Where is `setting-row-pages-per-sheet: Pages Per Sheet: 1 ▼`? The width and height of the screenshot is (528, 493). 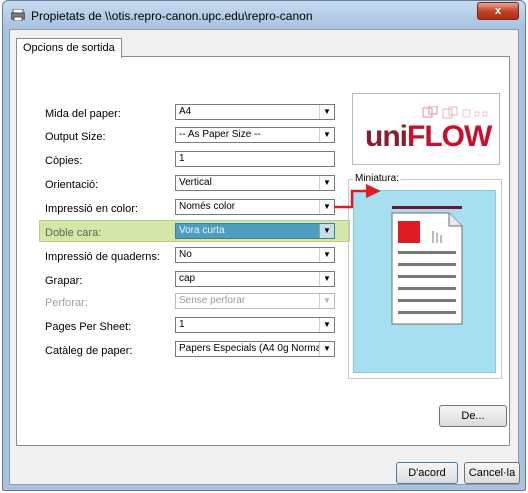 setting-row-pages-per-sheet: Pages Per Sheet: 1 ▼ is located at coordinates (200, 327).